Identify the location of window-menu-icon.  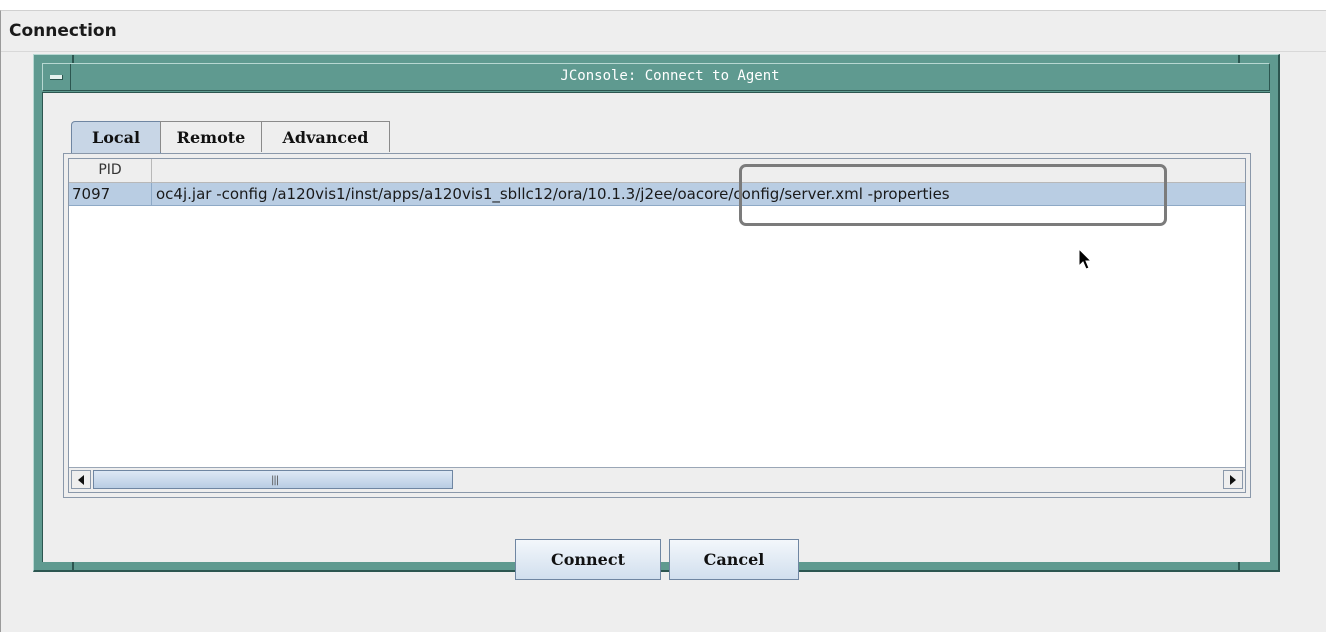
(56, 77).